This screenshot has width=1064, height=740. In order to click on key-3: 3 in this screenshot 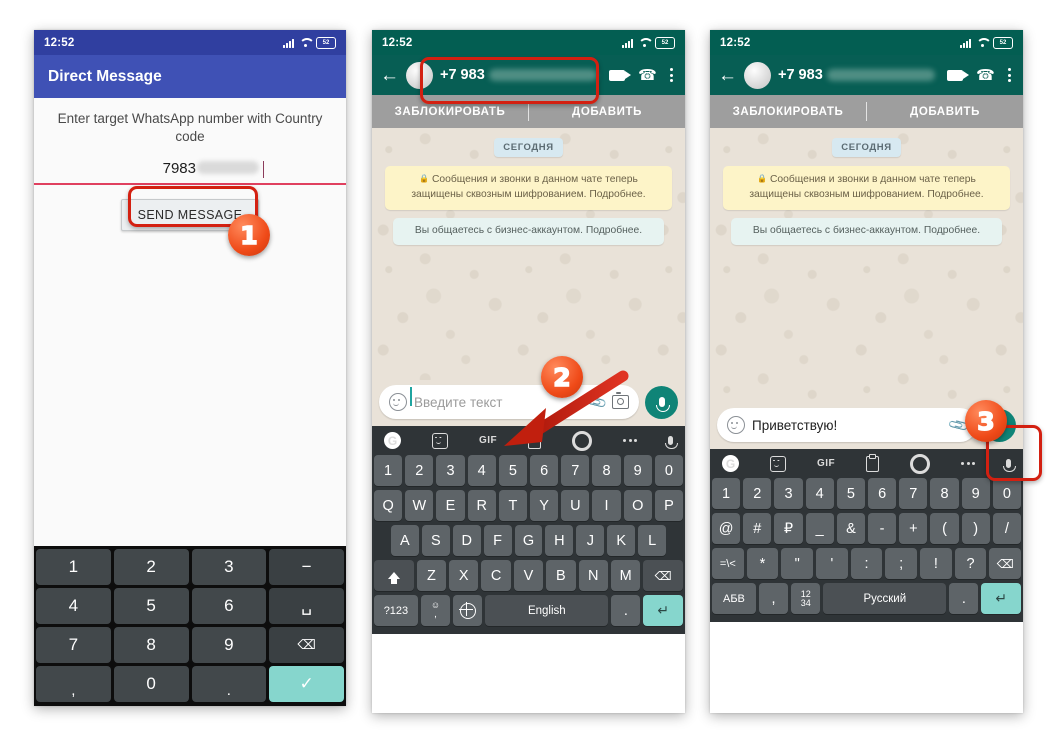, I will do `click(450, 470)`.